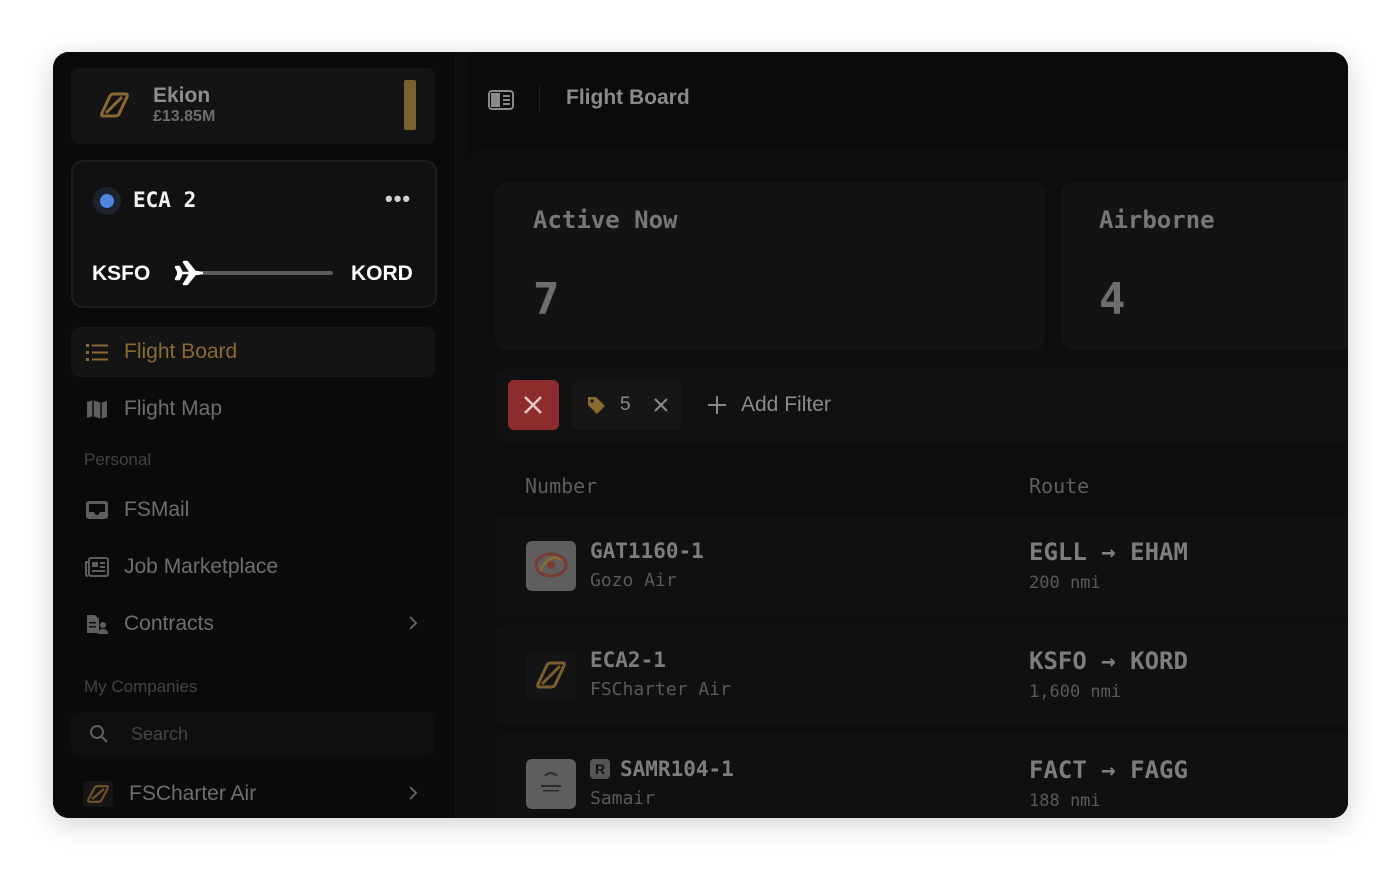 Image resolution: width=1400 pixels, height=870 pixels. Describe the element at coordinates (770, 266) in the screenshot. I see `stat-card-active: Active Now 7` at that location.